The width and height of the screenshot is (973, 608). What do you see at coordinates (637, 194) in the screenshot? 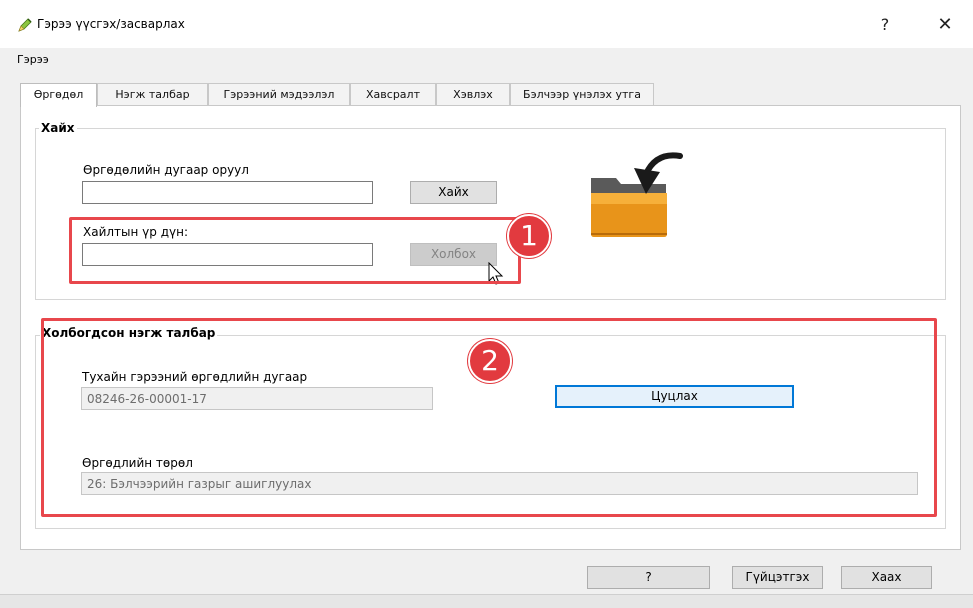
I see `folder-icon` at bounding box center [637, 194].